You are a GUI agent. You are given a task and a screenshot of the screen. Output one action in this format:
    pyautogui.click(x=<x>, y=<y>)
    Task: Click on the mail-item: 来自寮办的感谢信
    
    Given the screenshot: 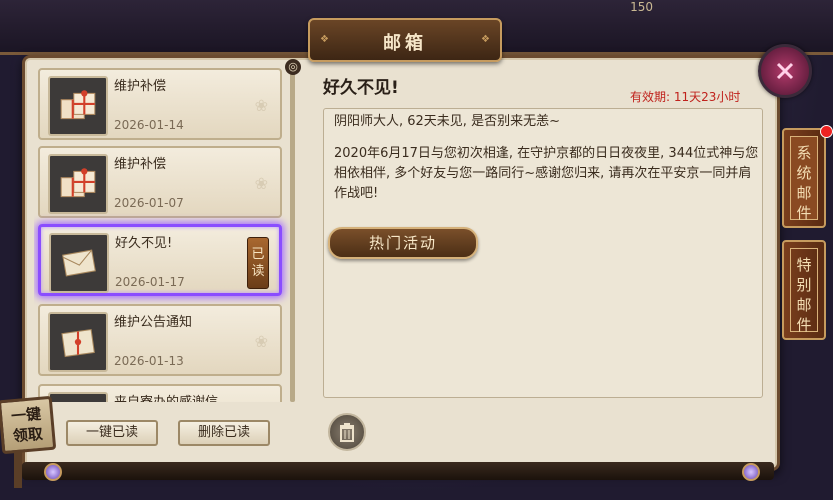 What is the action you would take?
    pyautogui.click(x=160, y=393)
    